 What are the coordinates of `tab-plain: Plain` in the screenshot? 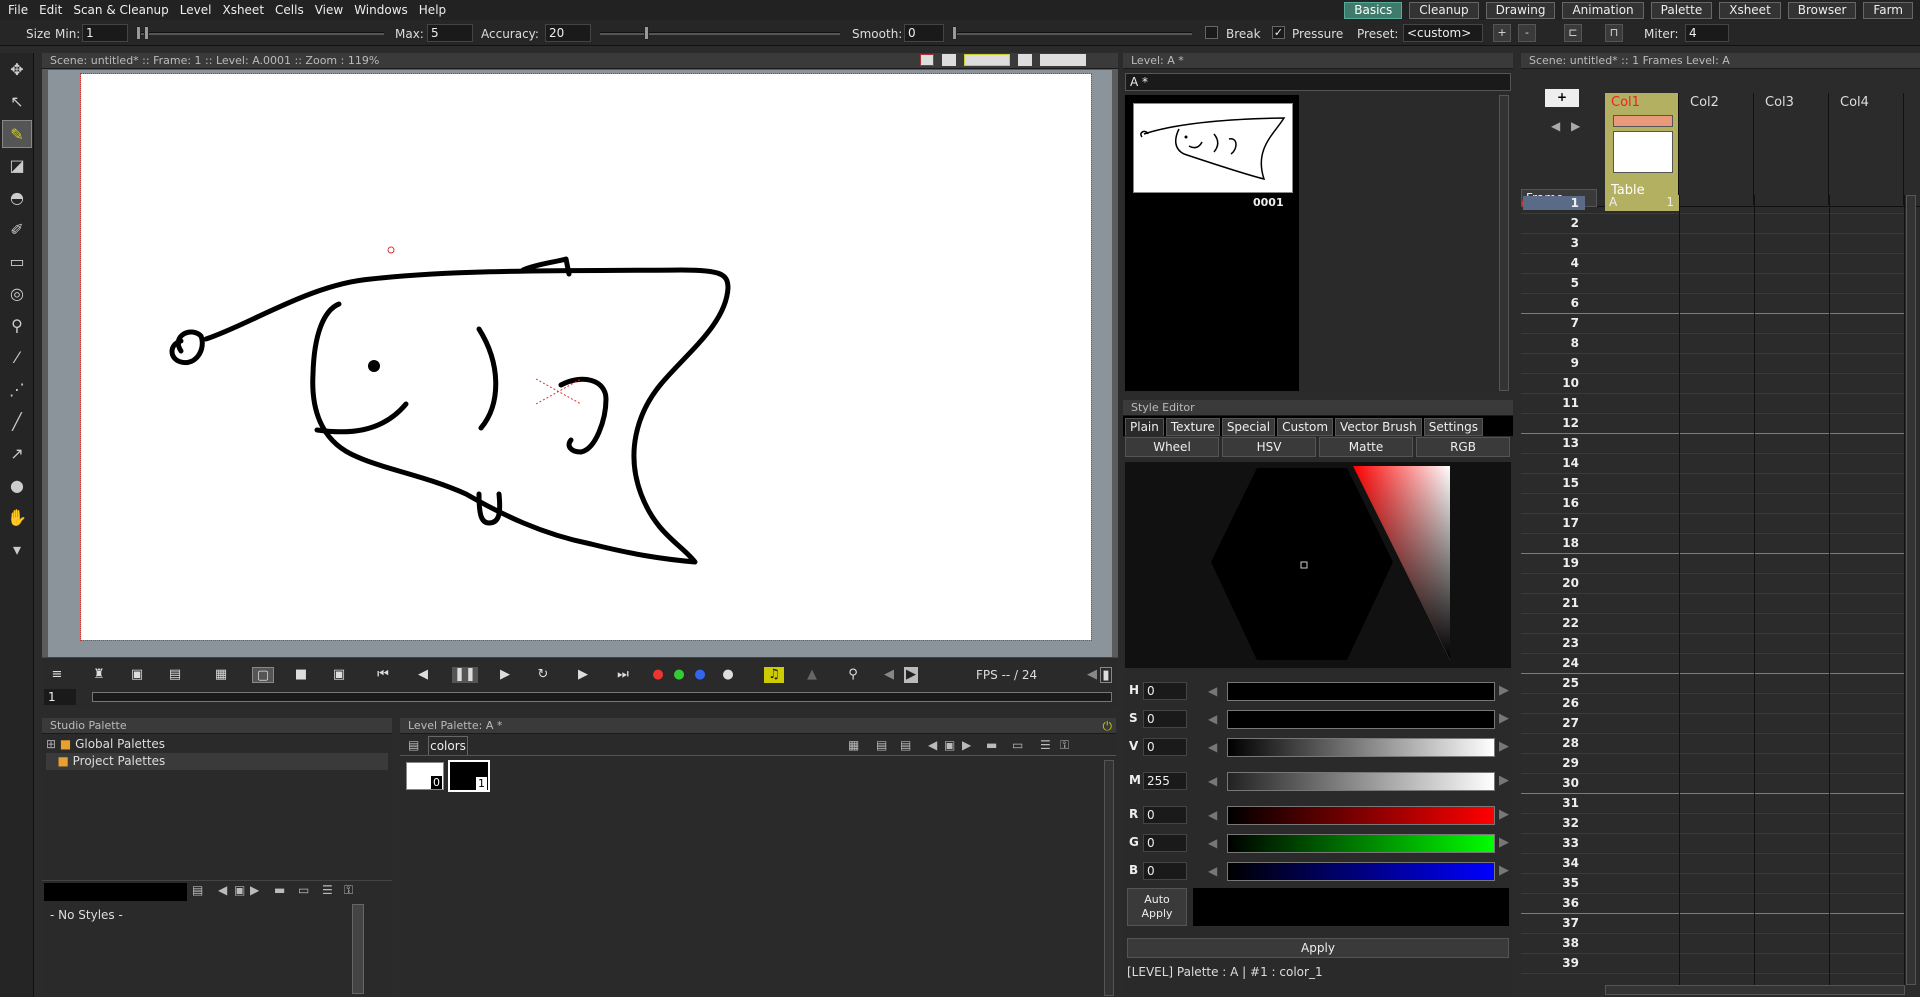 It's located at (1144, 427).